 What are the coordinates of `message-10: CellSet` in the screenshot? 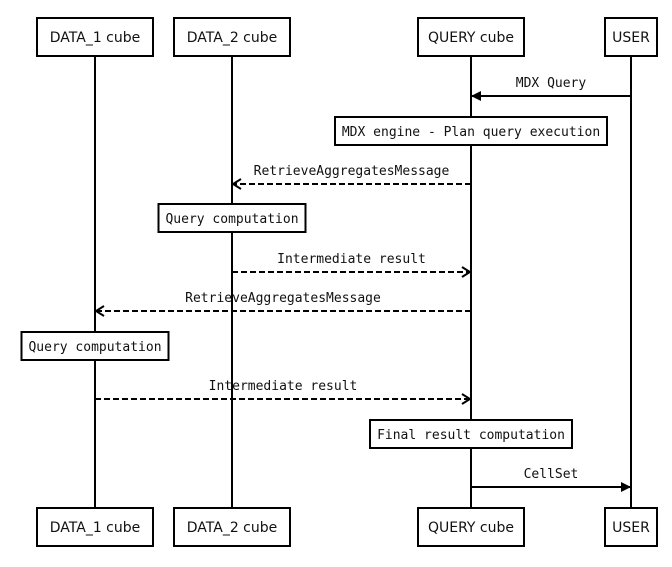 It's located at (551, 479).